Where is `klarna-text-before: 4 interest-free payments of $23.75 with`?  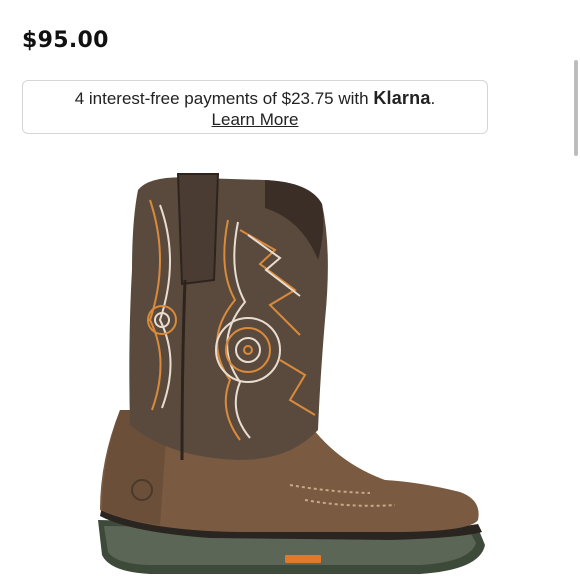 klarna-text-before: 4 interest-free payments of $23.75 with is located at coordinates (224, 98).